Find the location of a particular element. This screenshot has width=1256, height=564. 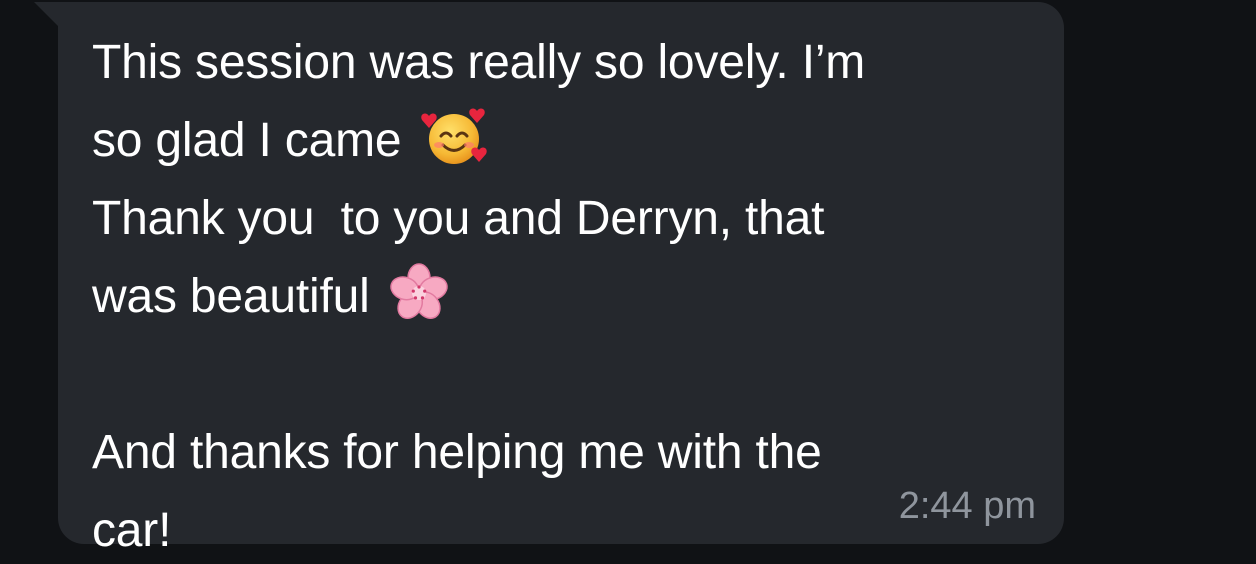

smiling-face-with-hearts-icon is located at coordinates (454, 136).